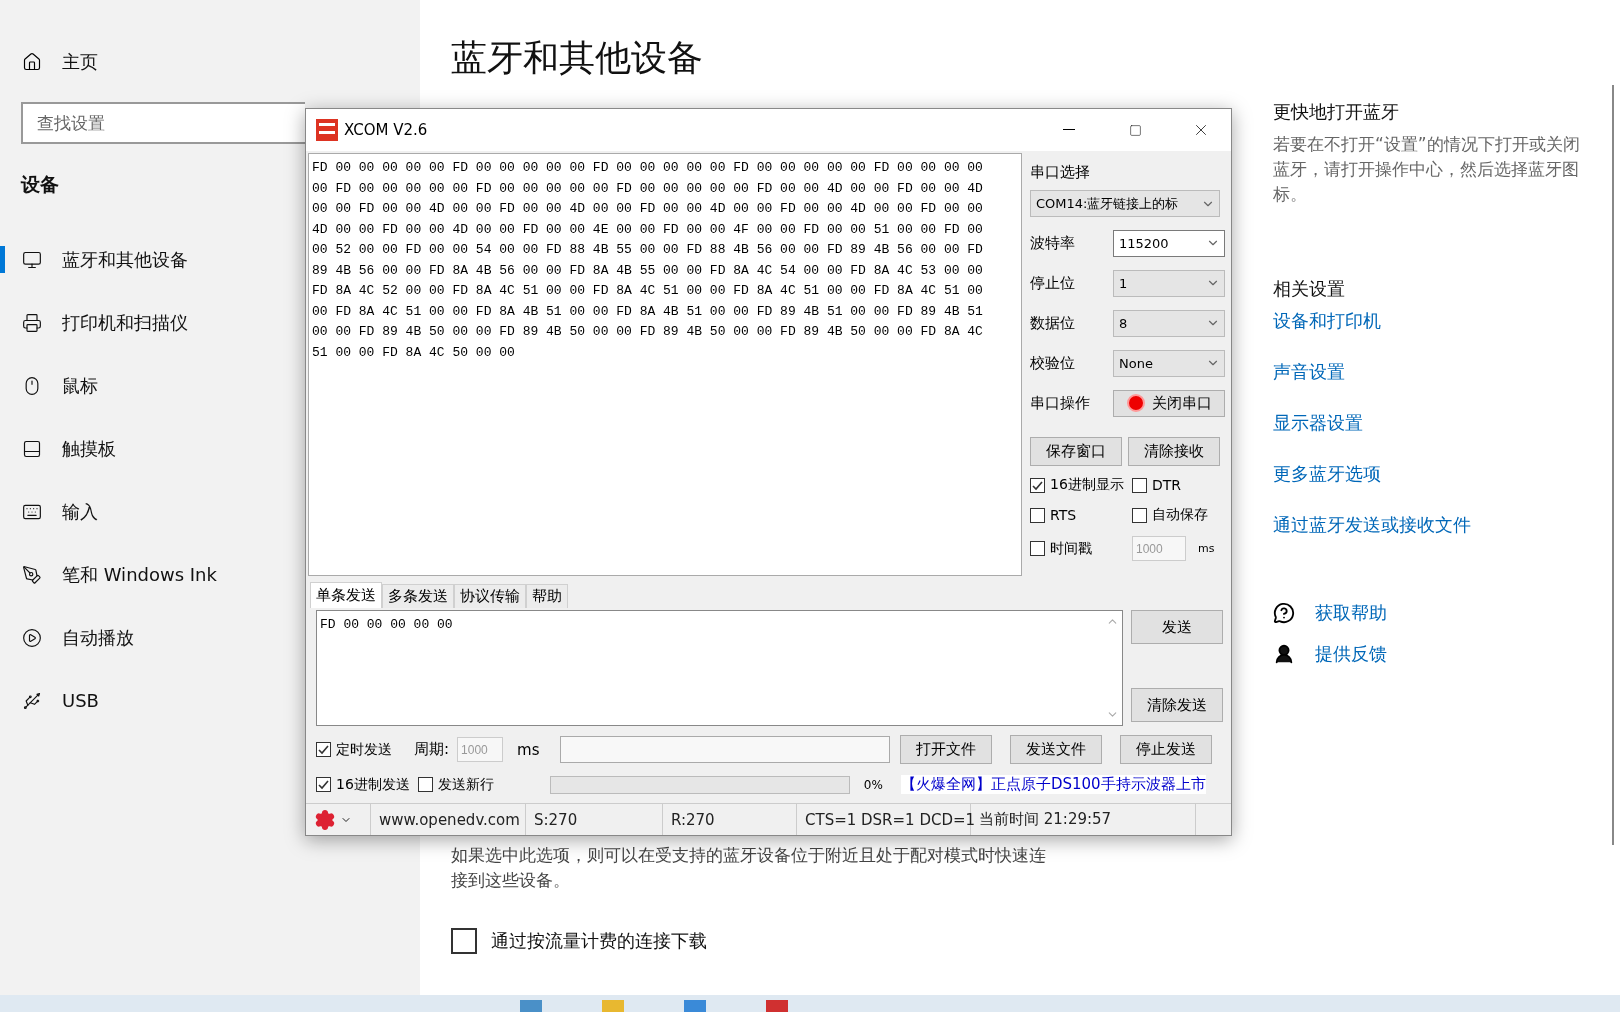 This screenshot has width=1620, height=1012. Describe the element at coordinates (873, 784) in the screenshot. I see `progress-reading: 0%` at that location.